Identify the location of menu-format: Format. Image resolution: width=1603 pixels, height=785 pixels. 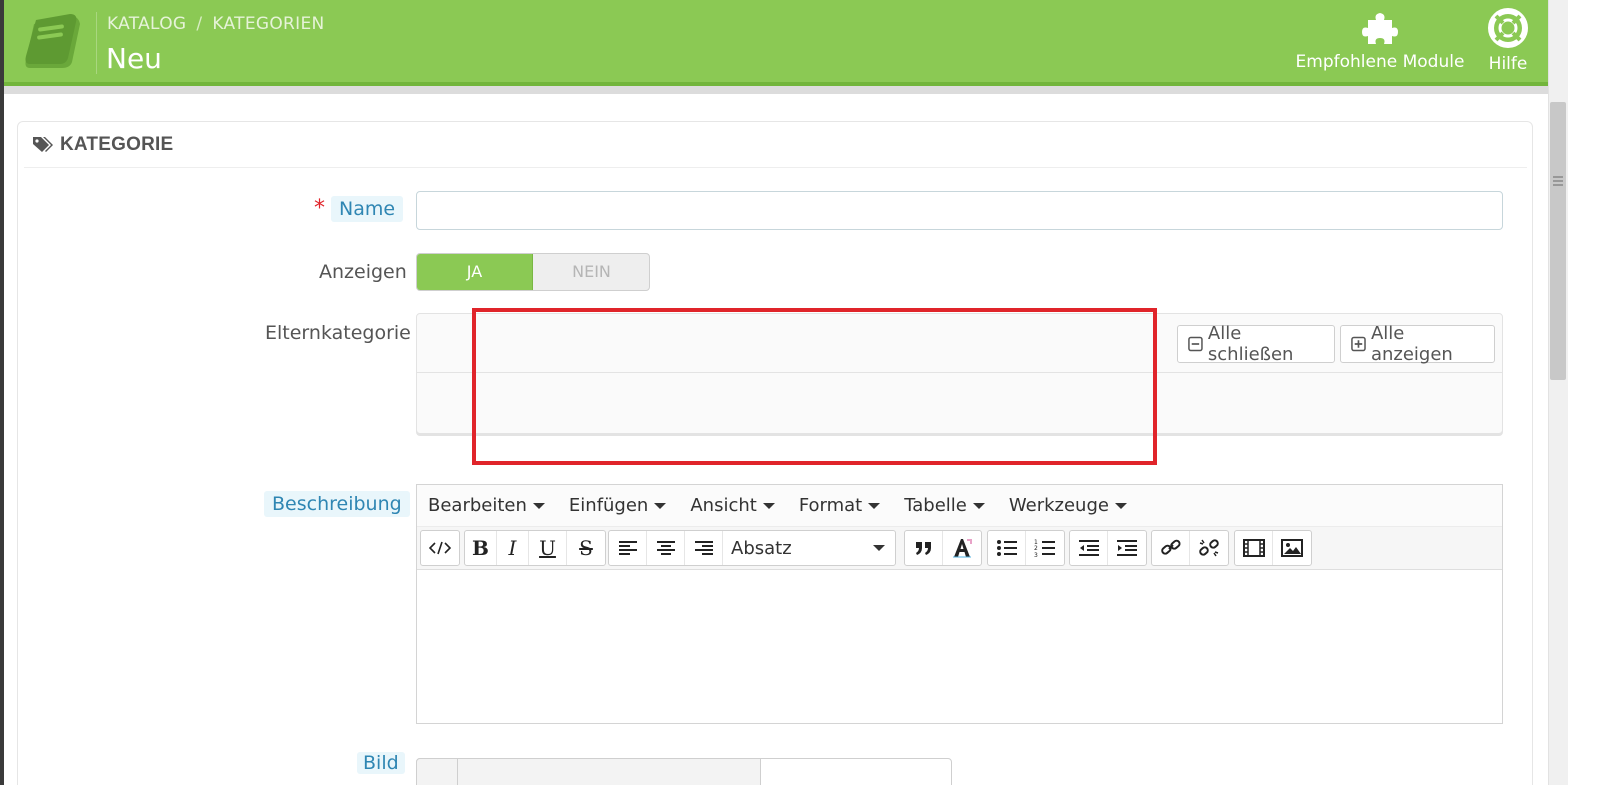
(839, 505).